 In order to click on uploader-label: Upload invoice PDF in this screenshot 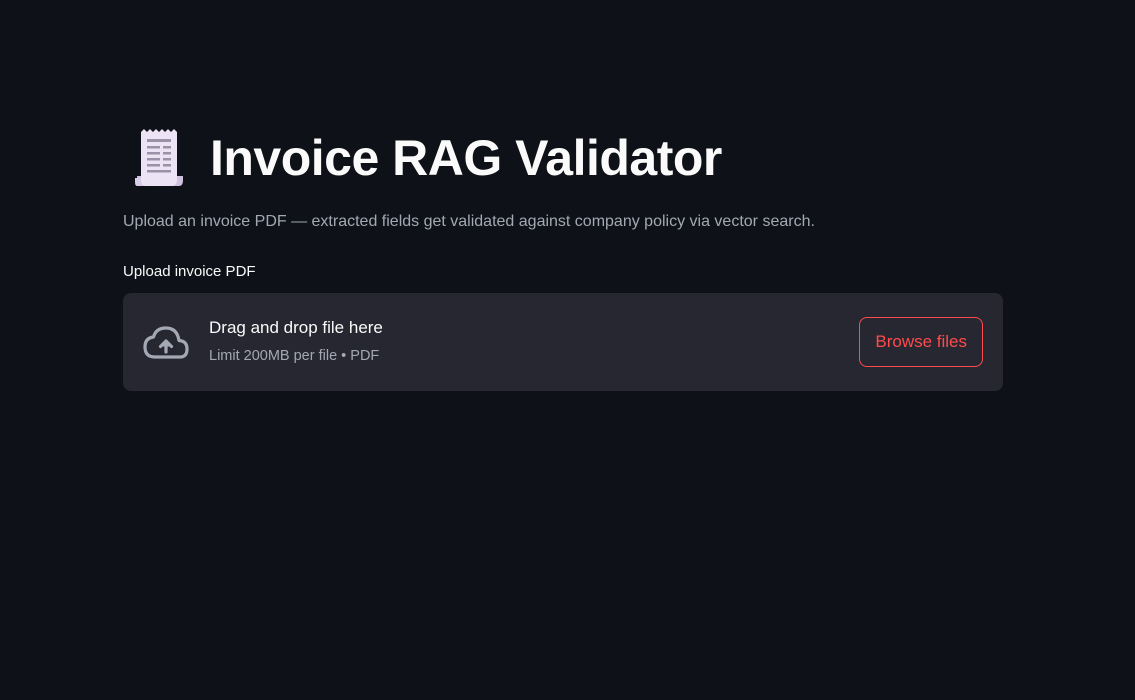, I will do `click(189, 271)`.